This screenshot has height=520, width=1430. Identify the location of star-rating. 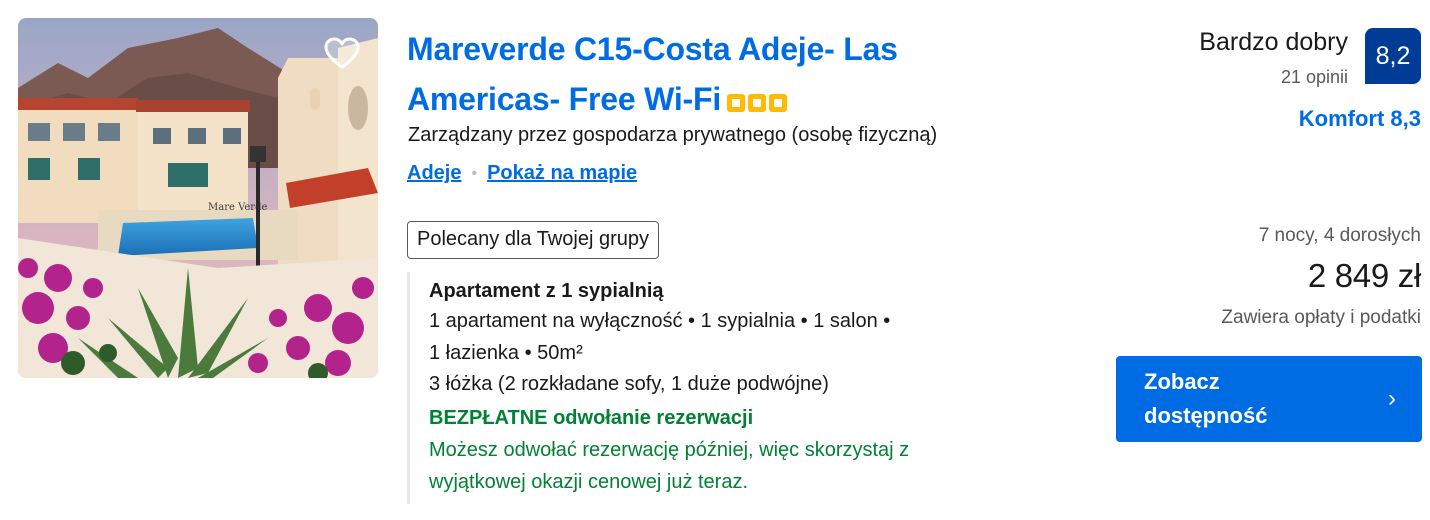
(757, 103).